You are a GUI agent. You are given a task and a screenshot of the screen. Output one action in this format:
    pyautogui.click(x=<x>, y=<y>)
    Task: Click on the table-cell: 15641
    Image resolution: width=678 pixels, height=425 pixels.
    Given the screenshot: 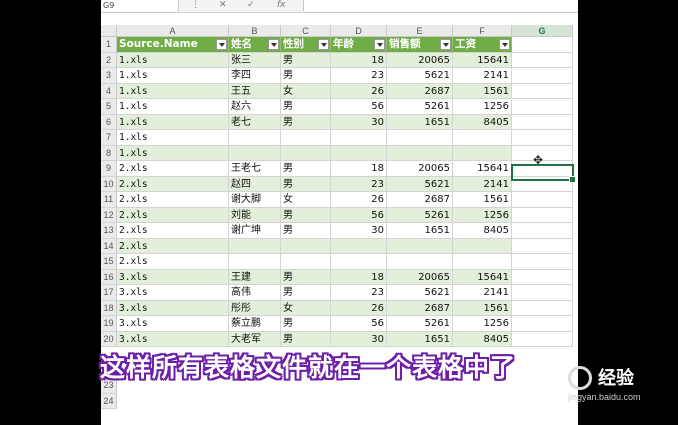 What is the action you would take?
    pyautogui.click(x=482, y=277)
    